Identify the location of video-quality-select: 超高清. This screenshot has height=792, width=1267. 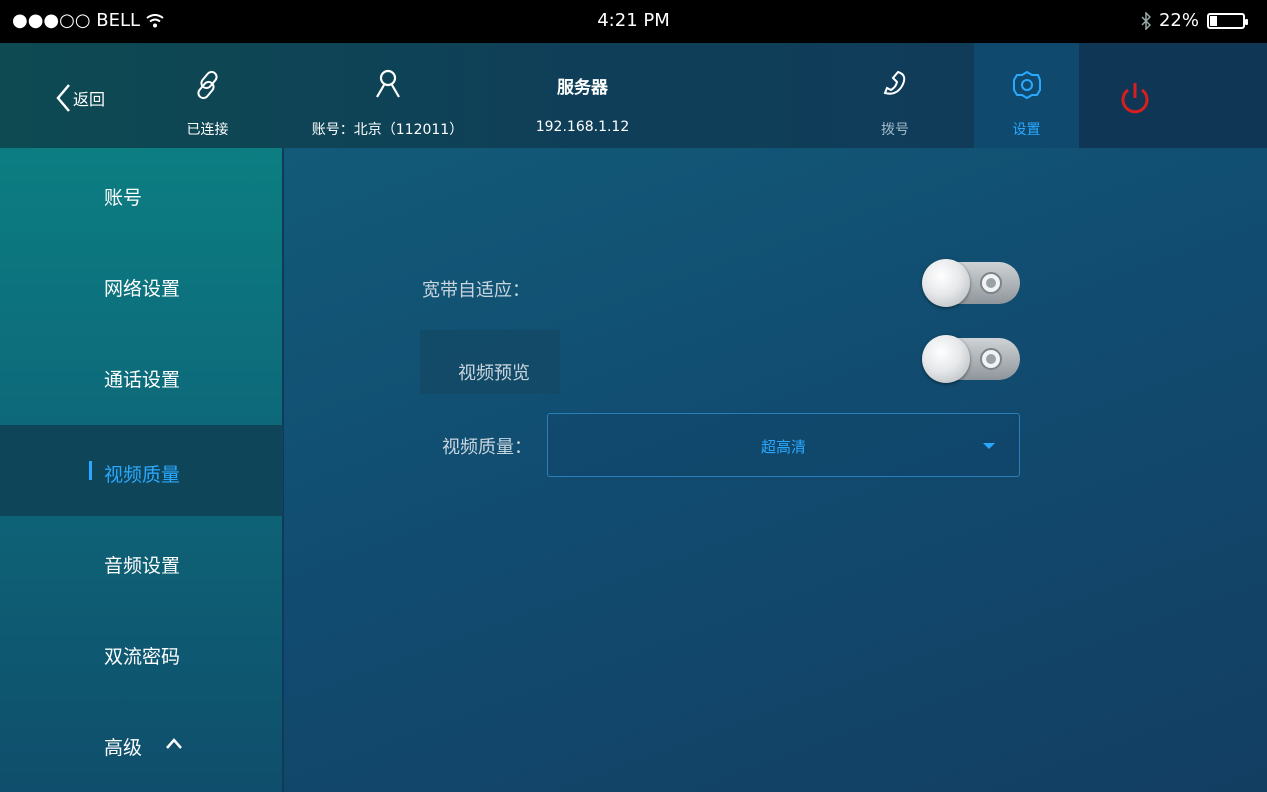
(783, 445).